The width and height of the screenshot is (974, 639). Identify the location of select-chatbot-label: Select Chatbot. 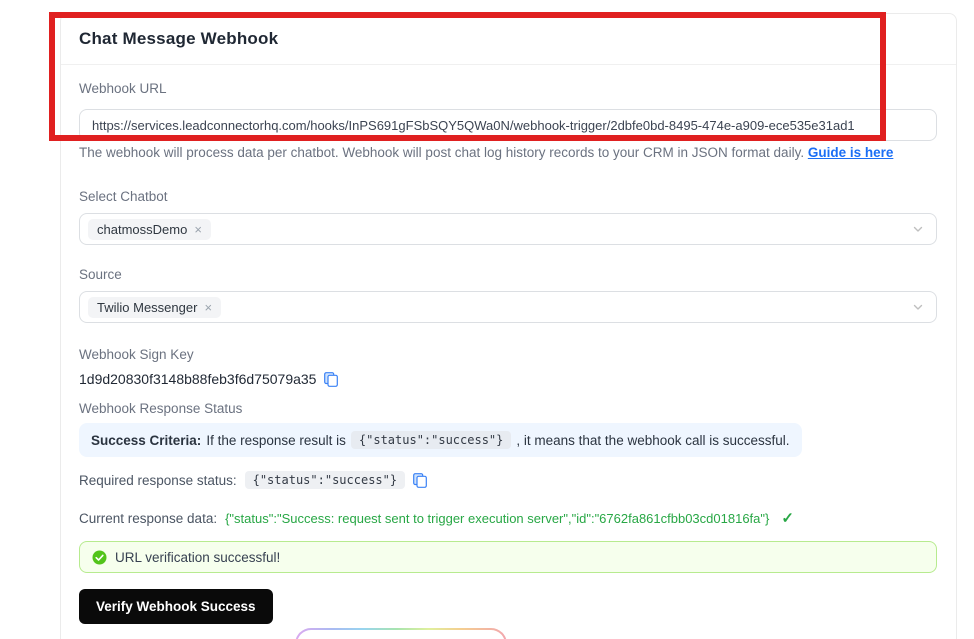
(123, 196).